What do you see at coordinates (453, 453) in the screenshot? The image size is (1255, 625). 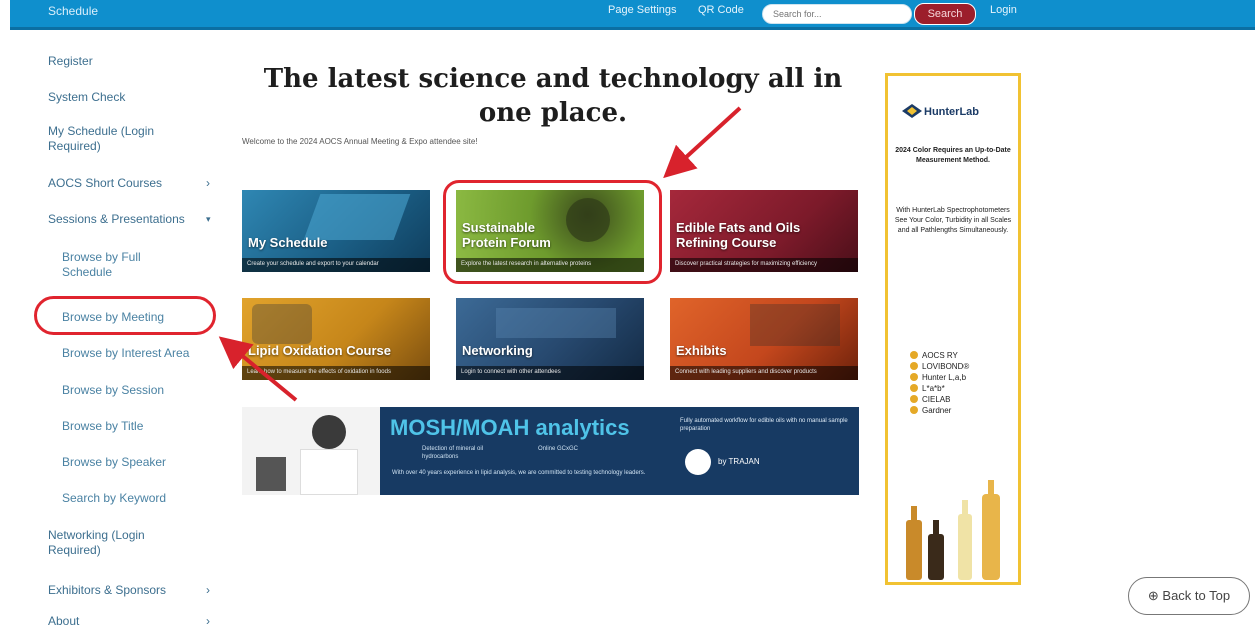 I see `banner-bullet-1: Detection of mineral oil hydrocarbons` at bounding box center [453, 453].